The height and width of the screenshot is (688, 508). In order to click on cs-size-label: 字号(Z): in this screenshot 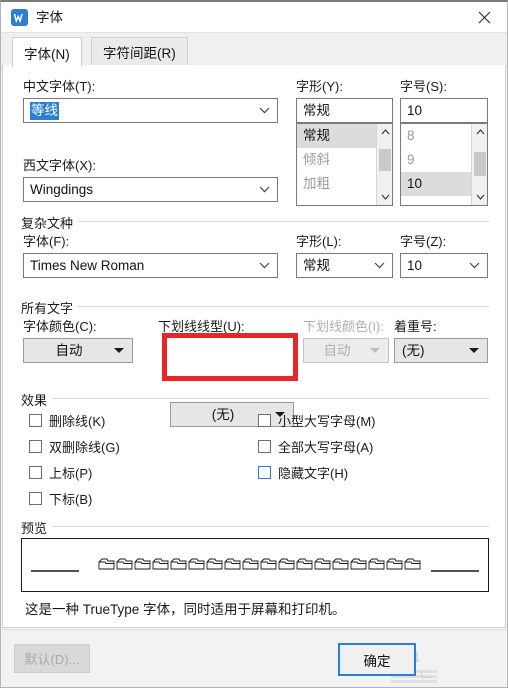, I will do `click(423, 241)`.